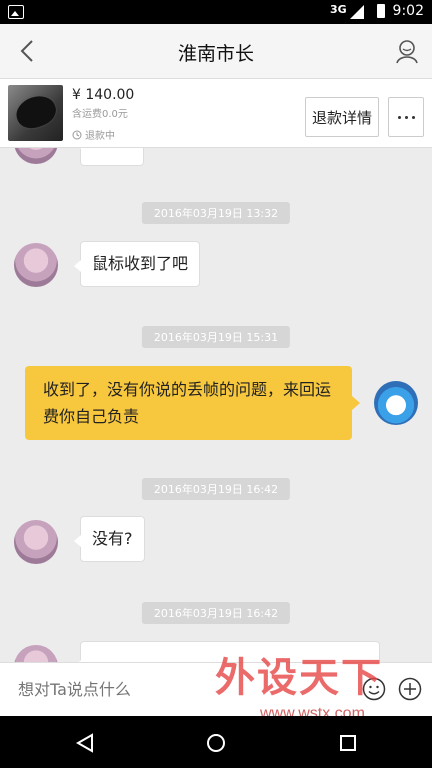 Image resolution: width=432 pixels, height=768 pixels. Describe the element at coordinates (16, 12) in the screenshot. I see `image-notification-icon` at that location.